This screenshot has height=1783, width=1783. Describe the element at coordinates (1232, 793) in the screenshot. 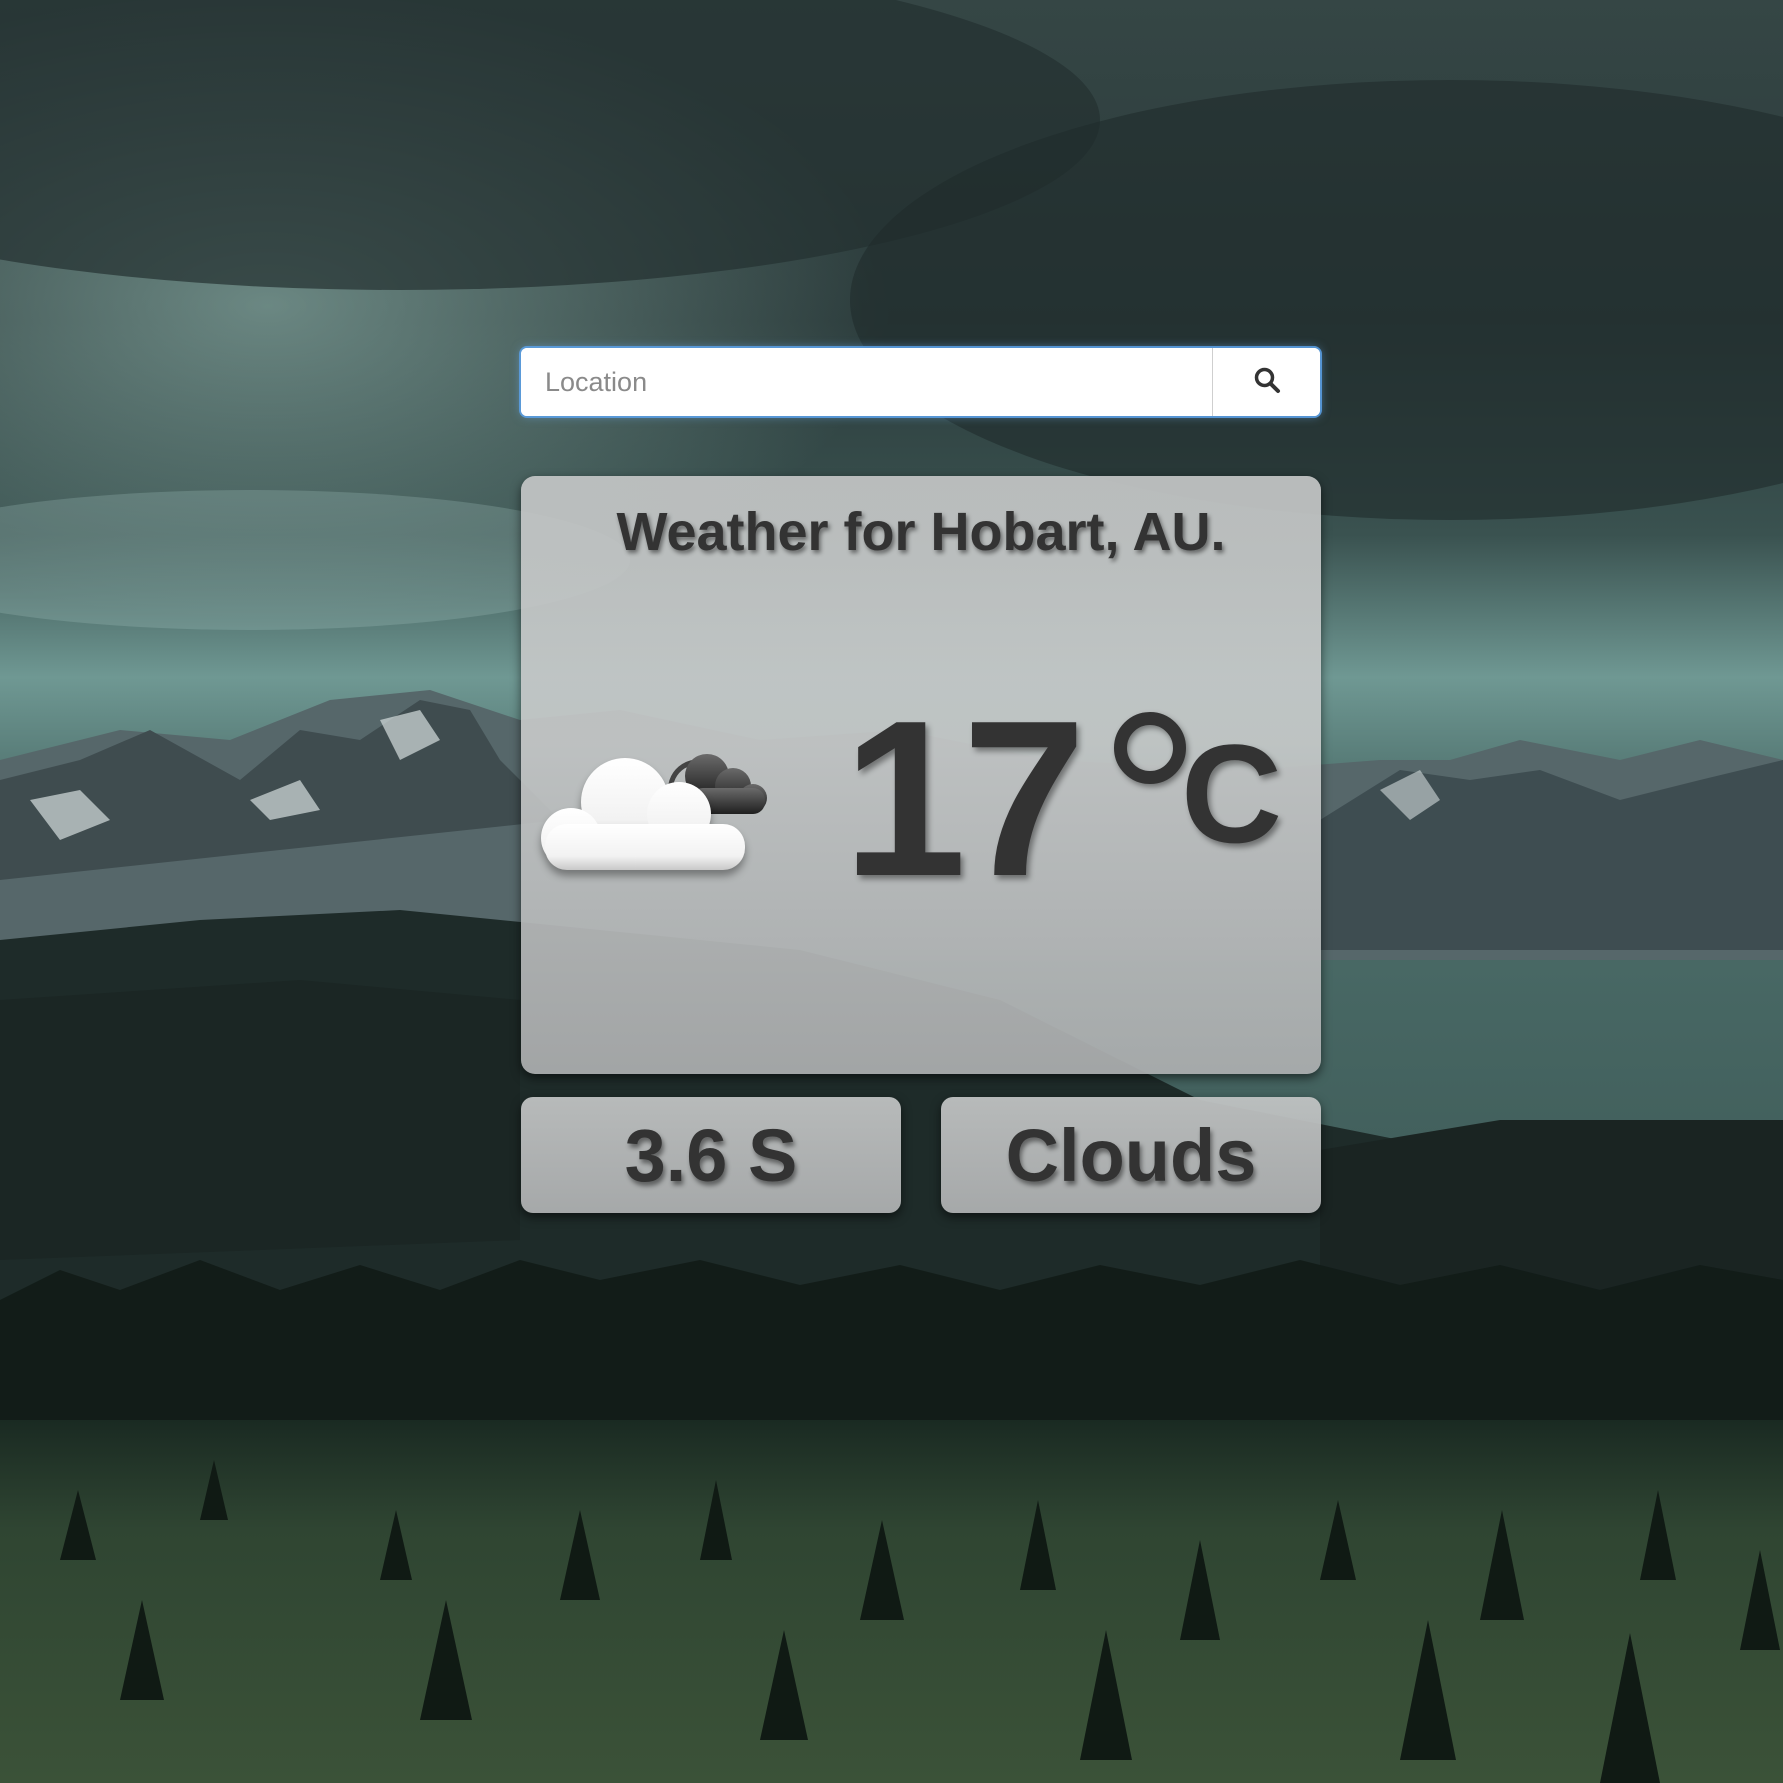

I see `temperature-unit: C` at that location.